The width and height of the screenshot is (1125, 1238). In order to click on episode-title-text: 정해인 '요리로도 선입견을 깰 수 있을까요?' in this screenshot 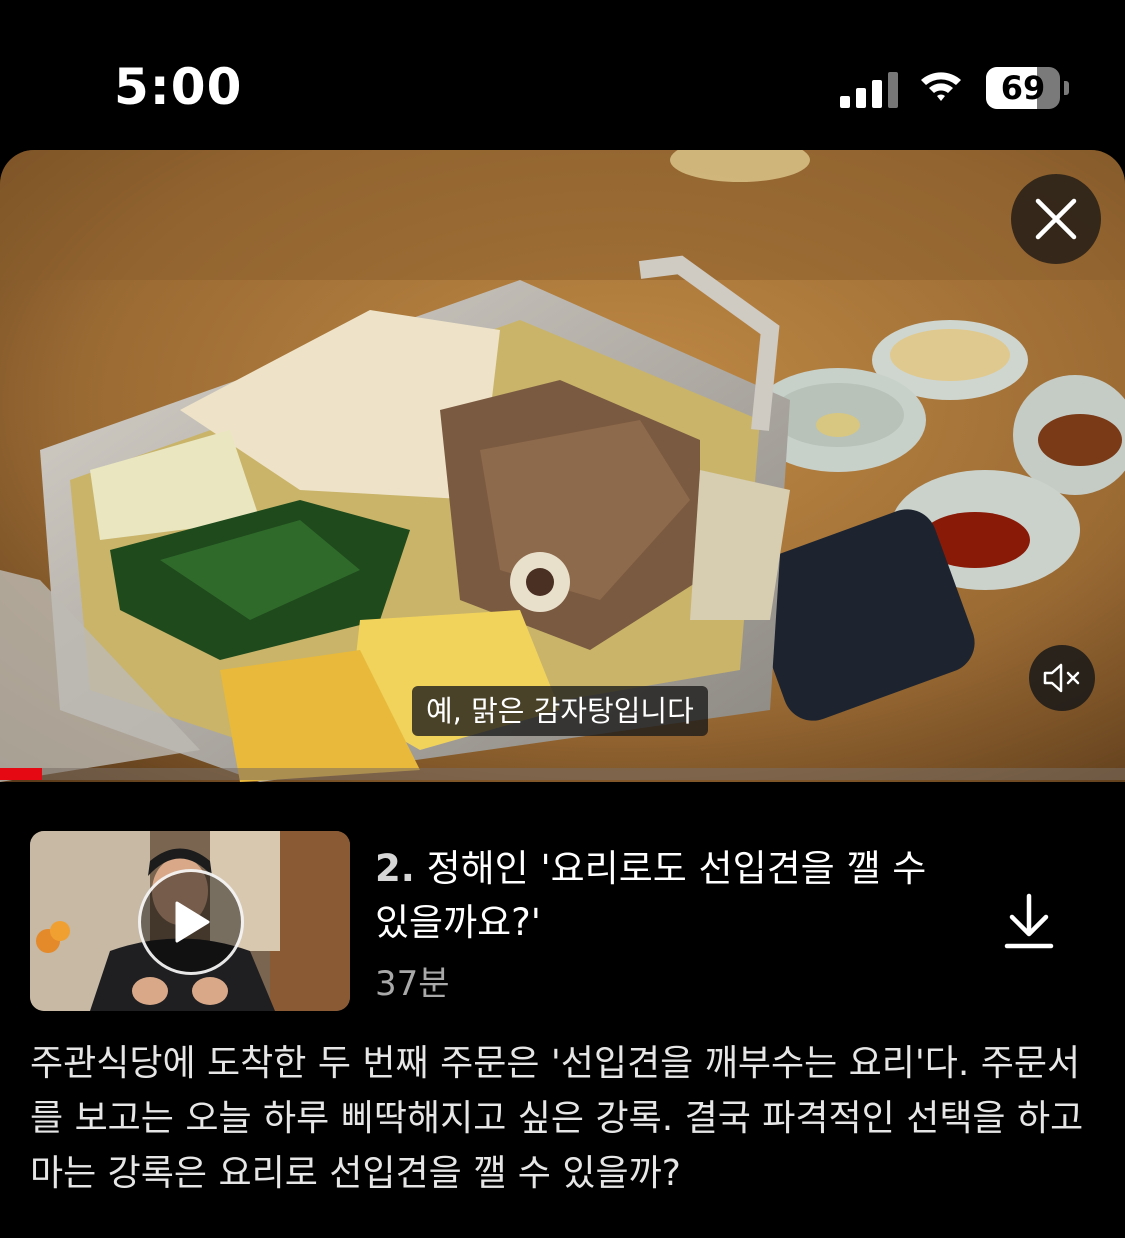, I will do `click(651, 895)`.